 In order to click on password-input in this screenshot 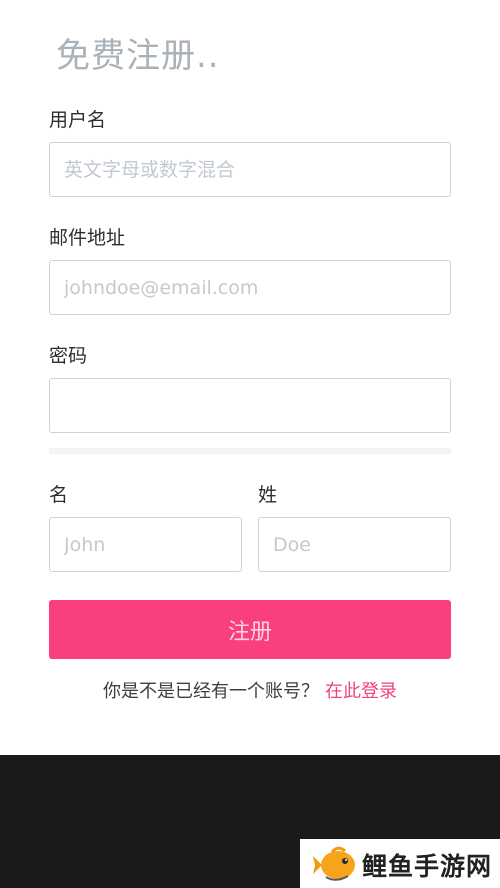, I will do `click(250, 405)`.